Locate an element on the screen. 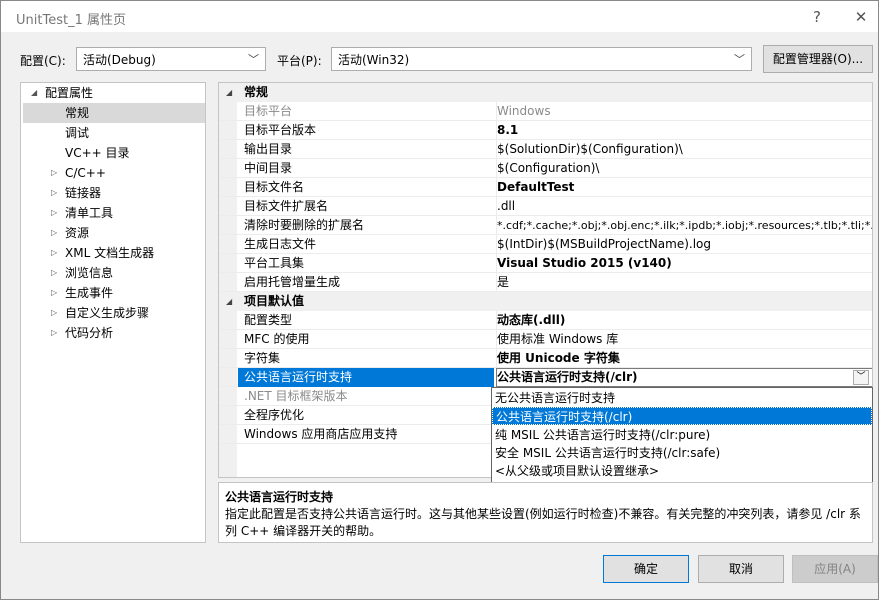 The image size is (892, 600). property-row: 配置类型 动态库(.dll) is located at coordinates (545, 320).